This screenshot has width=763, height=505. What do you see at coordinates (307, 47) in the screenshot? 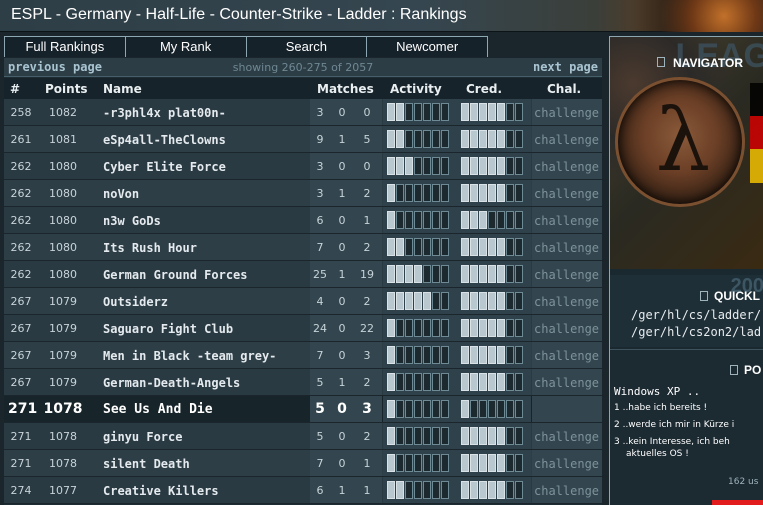
I see `tab-search: Search` at bounding box center [307, 47].